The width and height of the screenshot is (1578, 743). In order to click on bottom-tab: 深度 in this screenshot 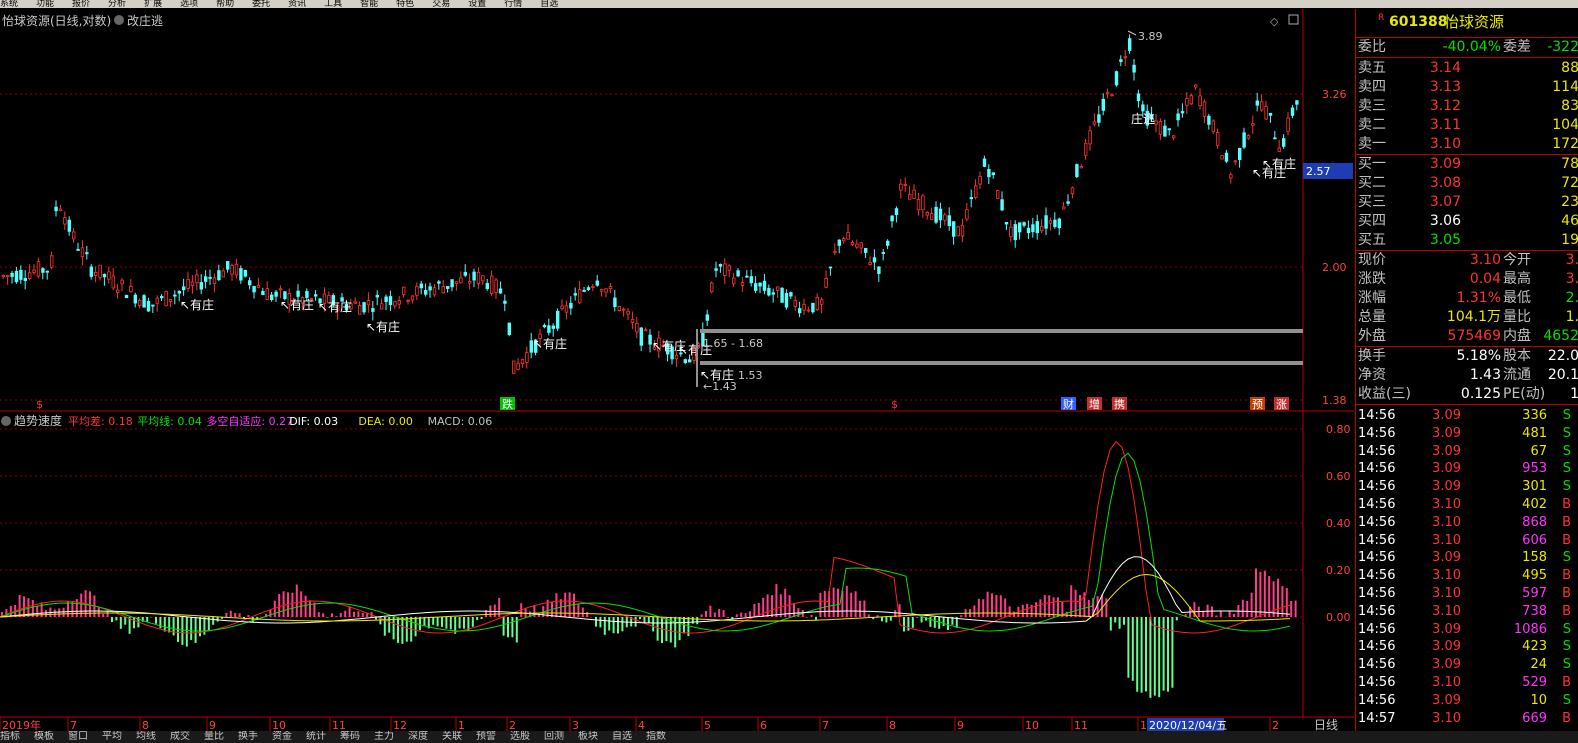, I will do `click(418, 736)`.